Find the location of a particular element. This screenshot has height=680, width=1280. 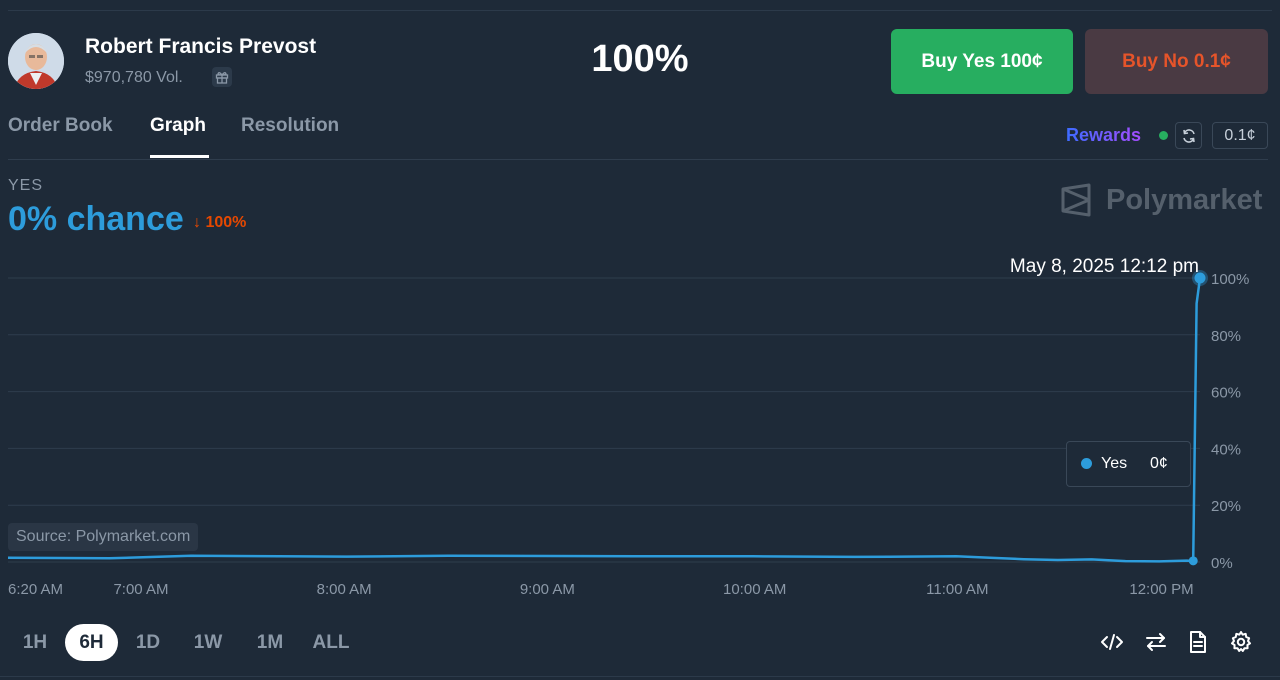

range-1w: 1W is located at coordinates (208, 642).